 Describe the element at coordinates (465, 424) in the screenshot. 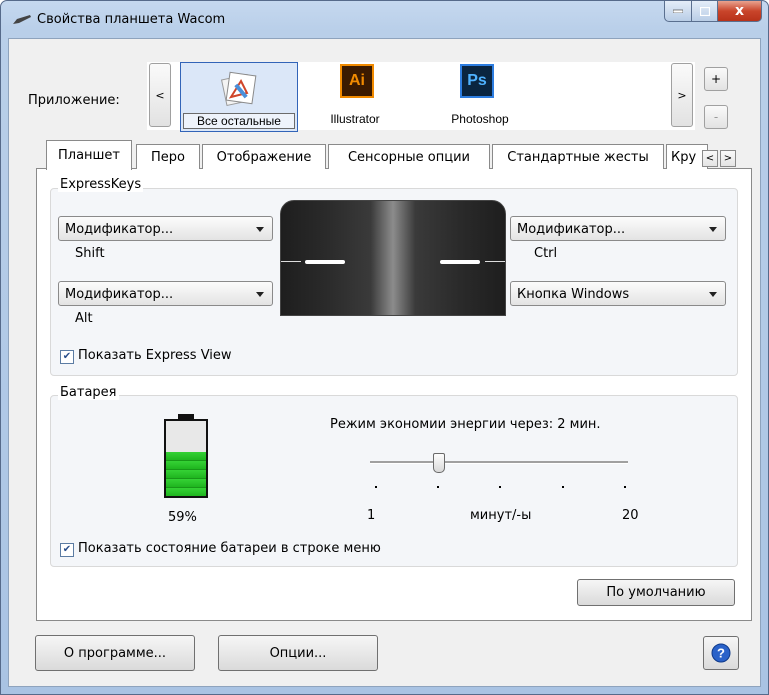

I see `power-save-label: Режим экономии энергии через: 2 мин.` at that location.